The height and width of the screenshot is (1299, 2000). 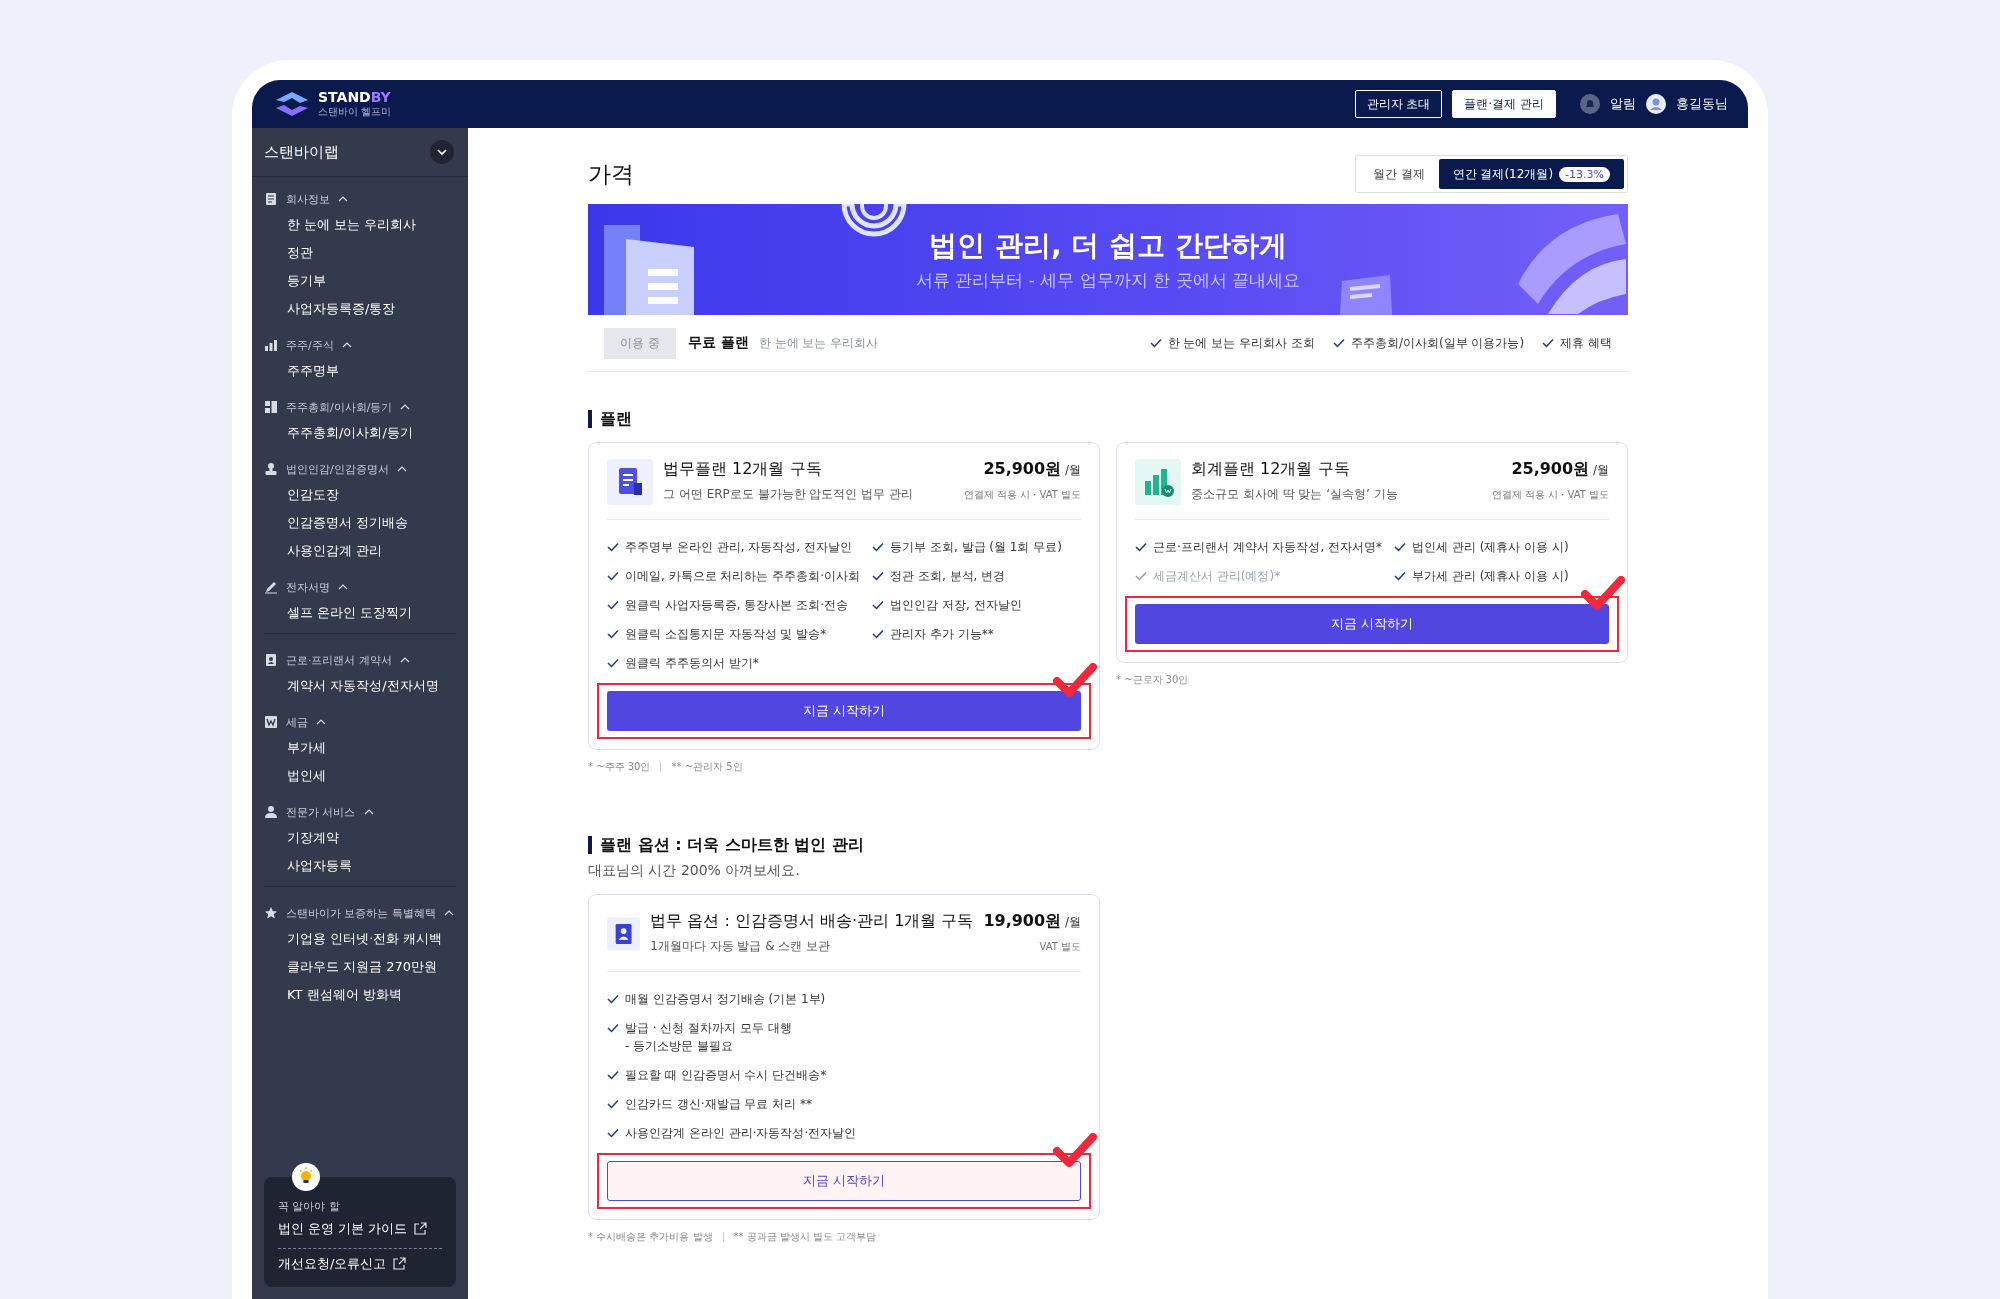 I want to click on id-card-icon, so click(x=271, y=660).